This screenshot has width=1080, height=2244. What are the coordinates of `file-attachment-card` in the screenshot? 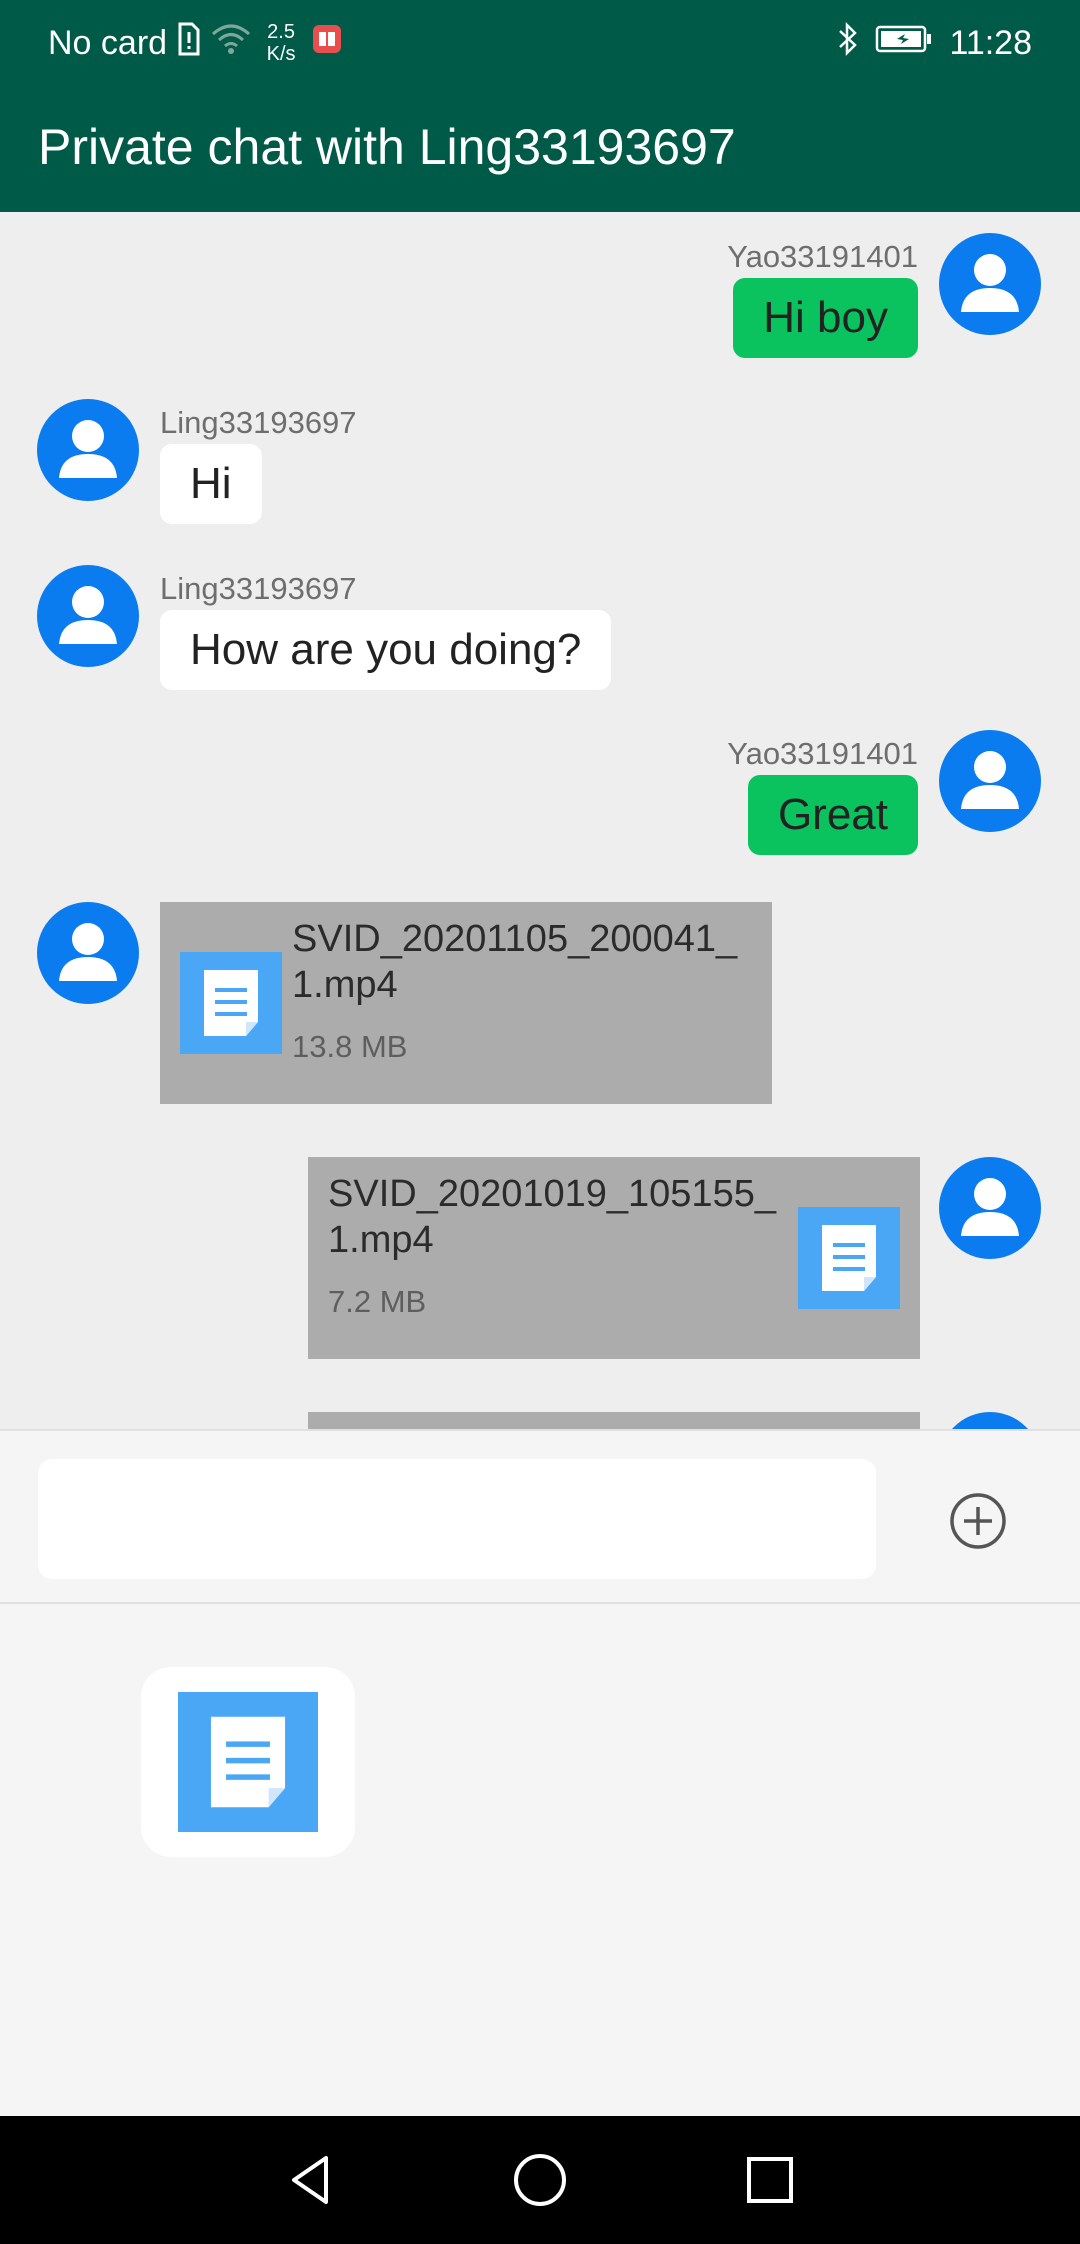 It's located at (614, 1420).